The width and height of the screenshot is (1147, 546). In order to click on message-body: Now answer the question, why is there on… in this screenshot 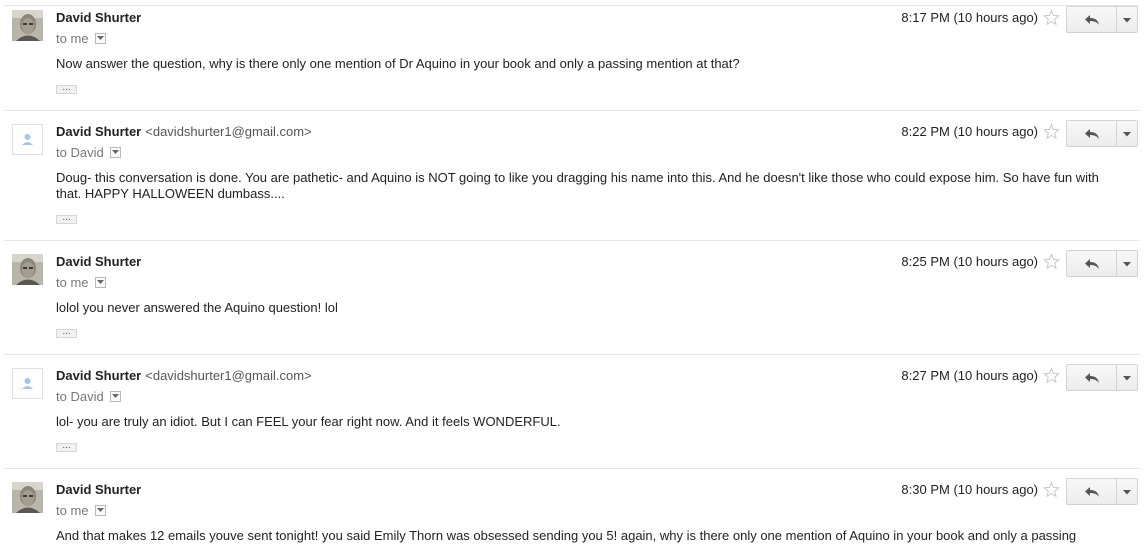, I will do `click(398, 63)`.